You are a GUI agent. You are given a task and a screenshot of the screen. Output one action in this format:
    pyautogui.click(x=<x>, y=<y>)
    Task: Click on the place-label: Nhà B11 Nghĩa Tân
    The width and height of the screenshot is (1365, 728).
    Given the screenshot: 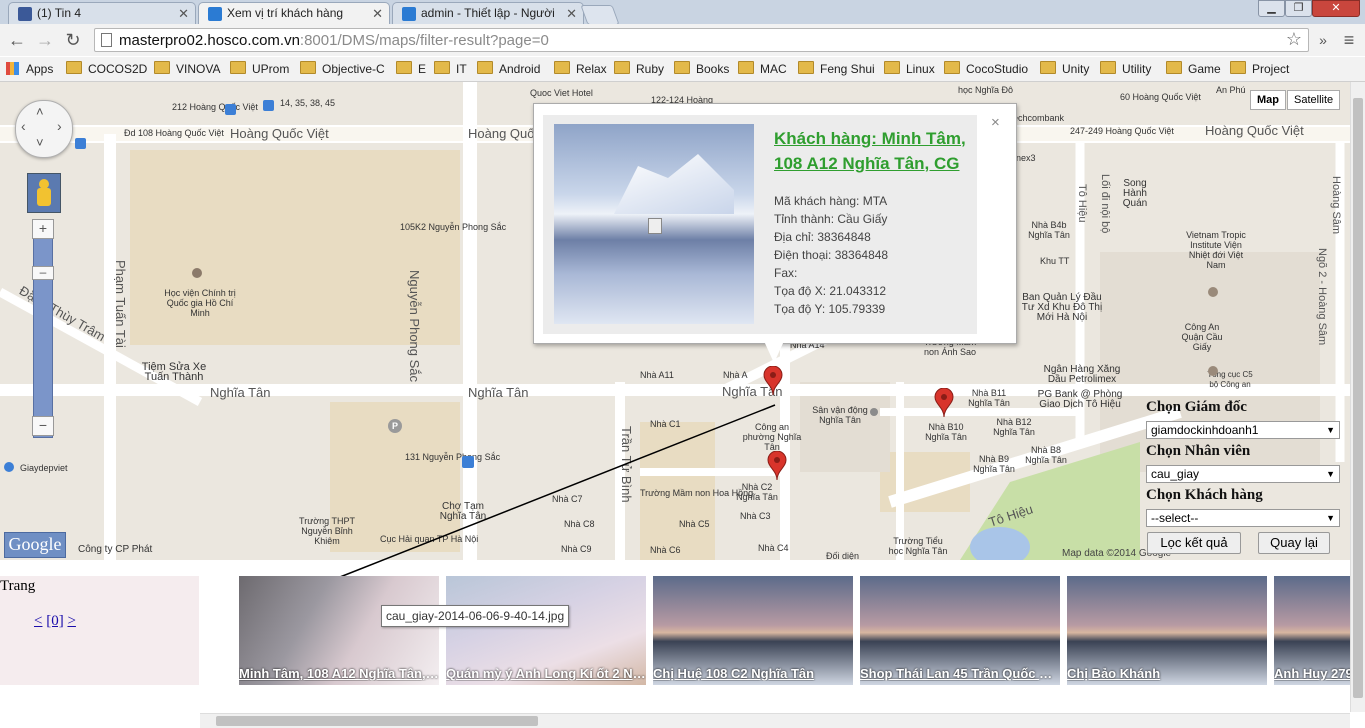 What is the action you would take?
    pyautogui.click(x=989, y=398)
    